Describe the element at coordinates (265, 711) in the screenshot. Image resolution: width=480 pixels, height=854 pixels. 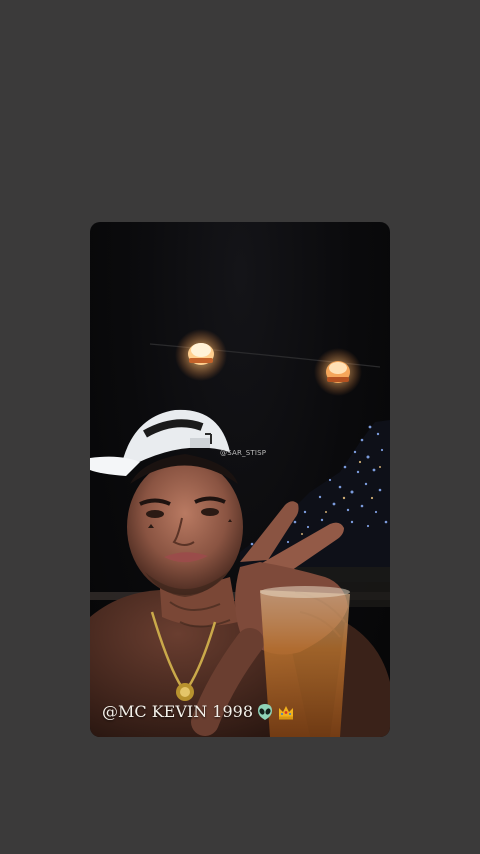
I see `alien-emoji-icon` at that location.